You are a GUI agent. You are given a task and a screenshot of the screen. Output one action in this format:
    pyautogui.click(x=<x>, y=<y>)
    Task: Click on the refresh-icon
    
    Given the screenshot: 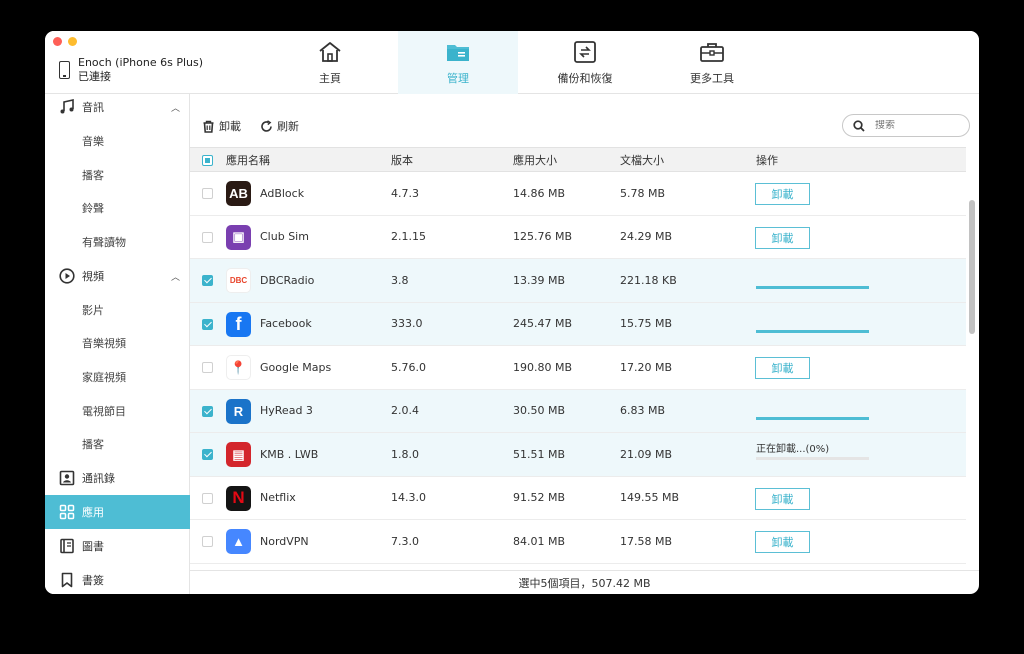 What is the action you would take?
    pyautogui.click(x=266, y=125)
    